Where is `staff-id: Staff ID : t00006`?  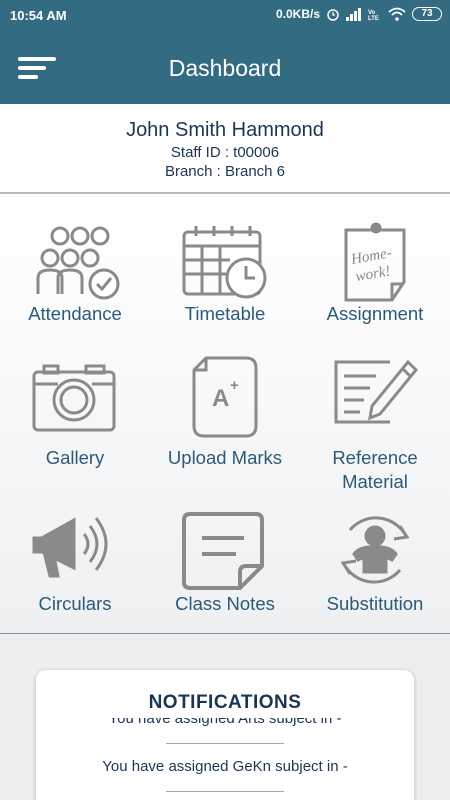 staff-id: Staff ID : t00006 is located at coordinates (225, 152).